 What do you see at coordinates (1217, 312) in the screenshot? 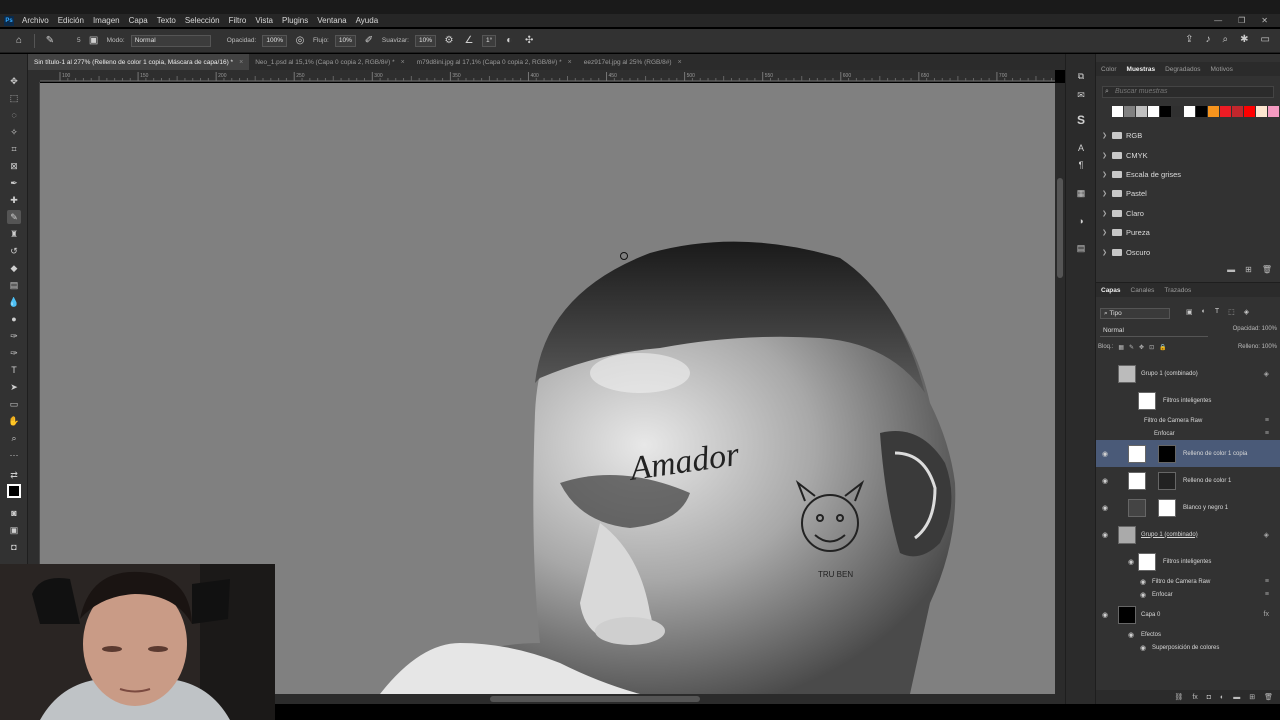
I see `filter-type-icon: T` at bounding box center [1217, 312].